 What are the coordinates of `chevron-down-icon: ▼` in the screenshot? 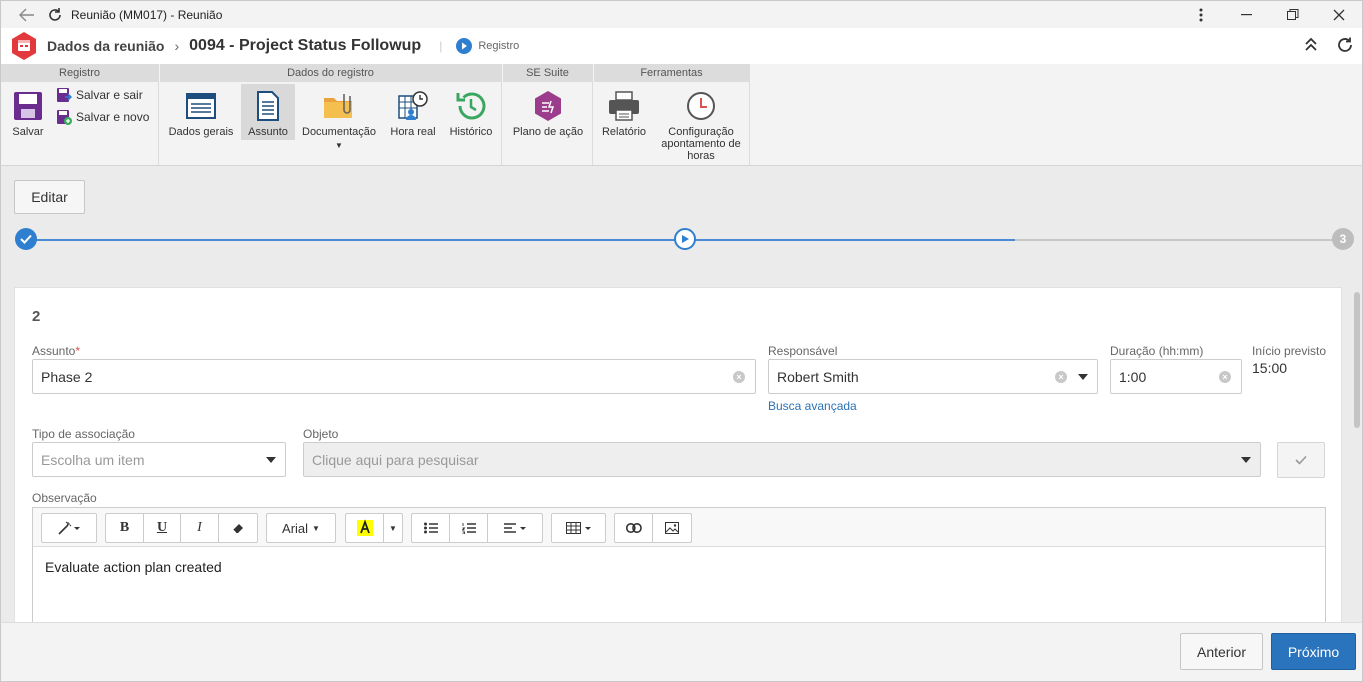 It's located at (393, 528).